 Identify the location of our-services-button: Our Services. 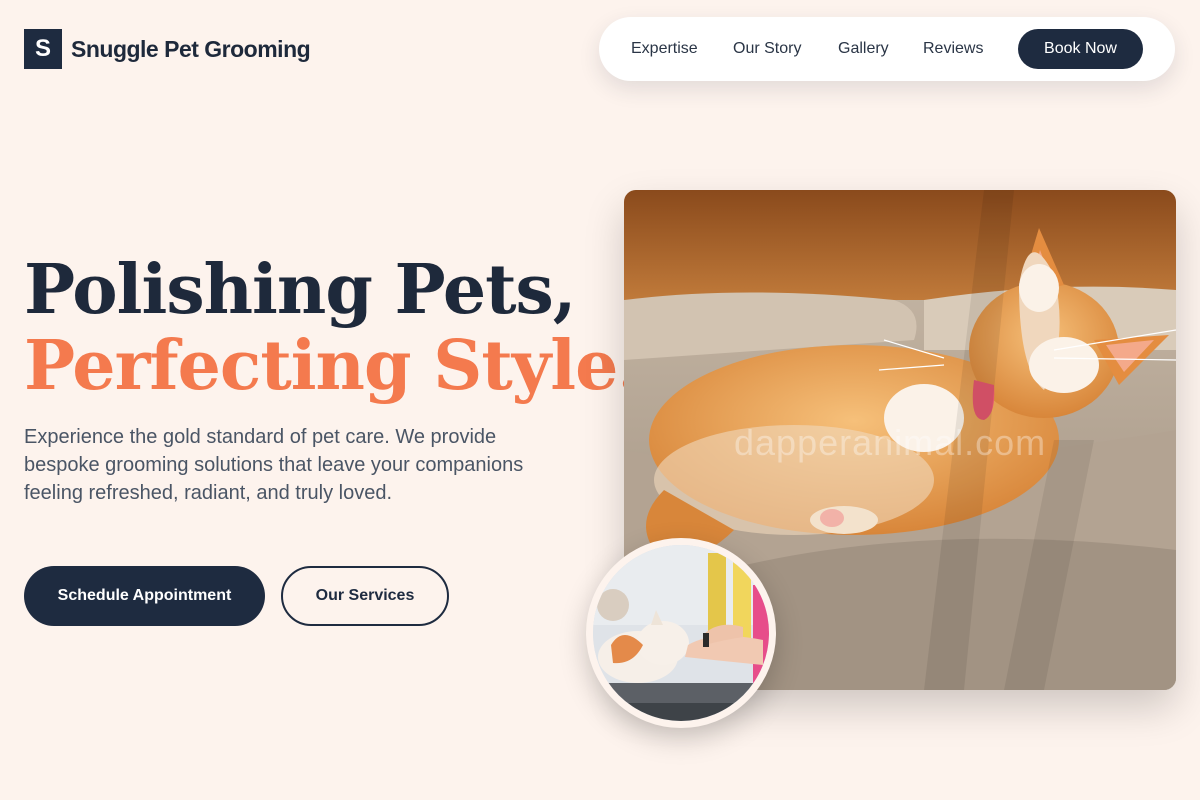
(365, 596).